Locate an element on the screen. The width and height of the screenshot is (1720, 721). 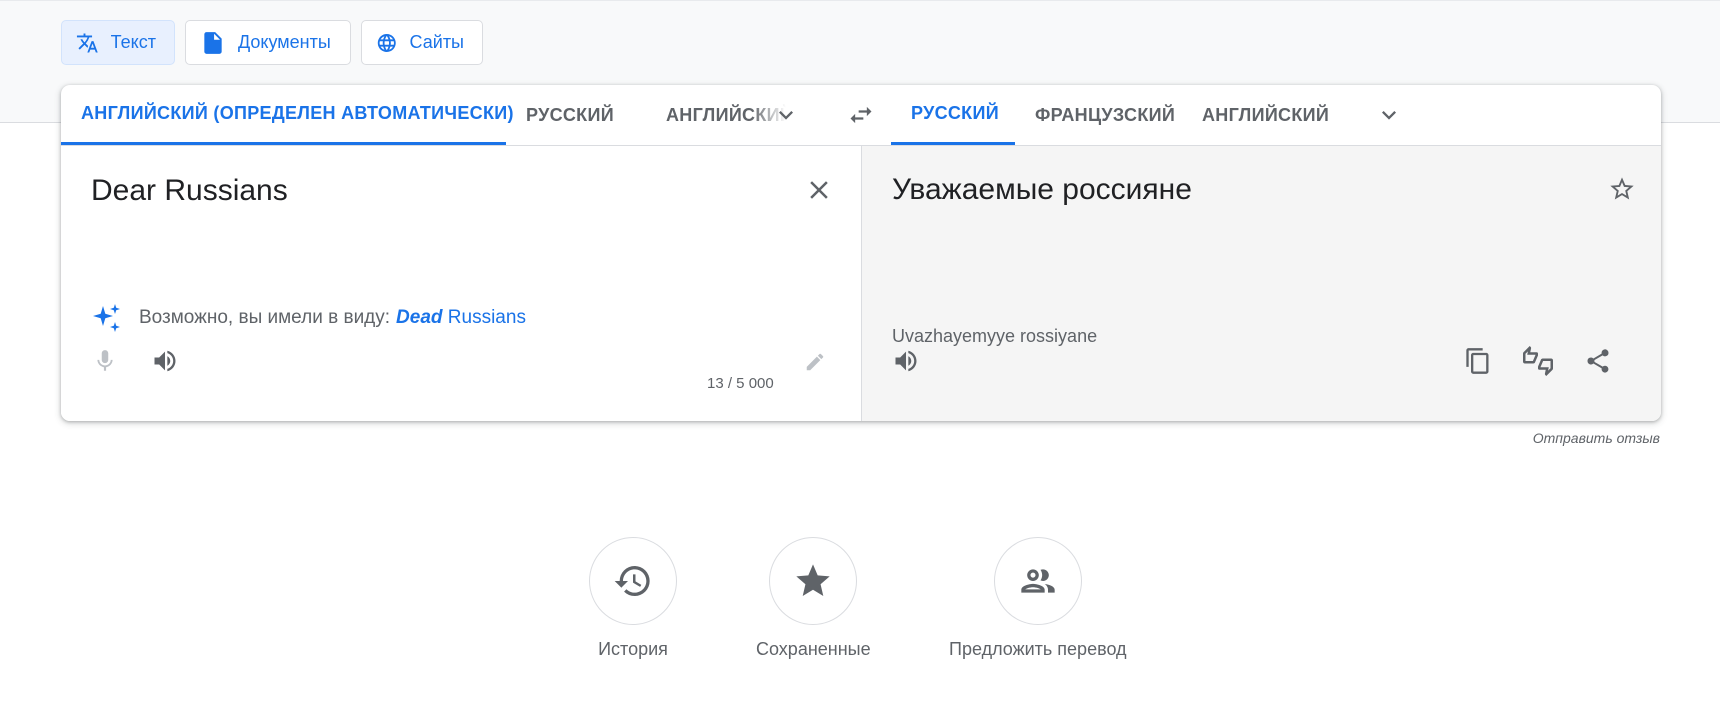
did-you-mean: Возможно, вы имели в виду: Dead Russians is located at coordinates (308, 318).